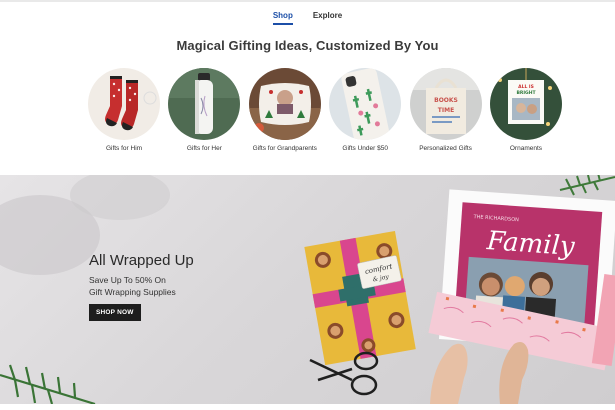  What do you see at coordinates (124, 104) in the screenshot?
I see `socks-image` at bounding box center [124, 104].